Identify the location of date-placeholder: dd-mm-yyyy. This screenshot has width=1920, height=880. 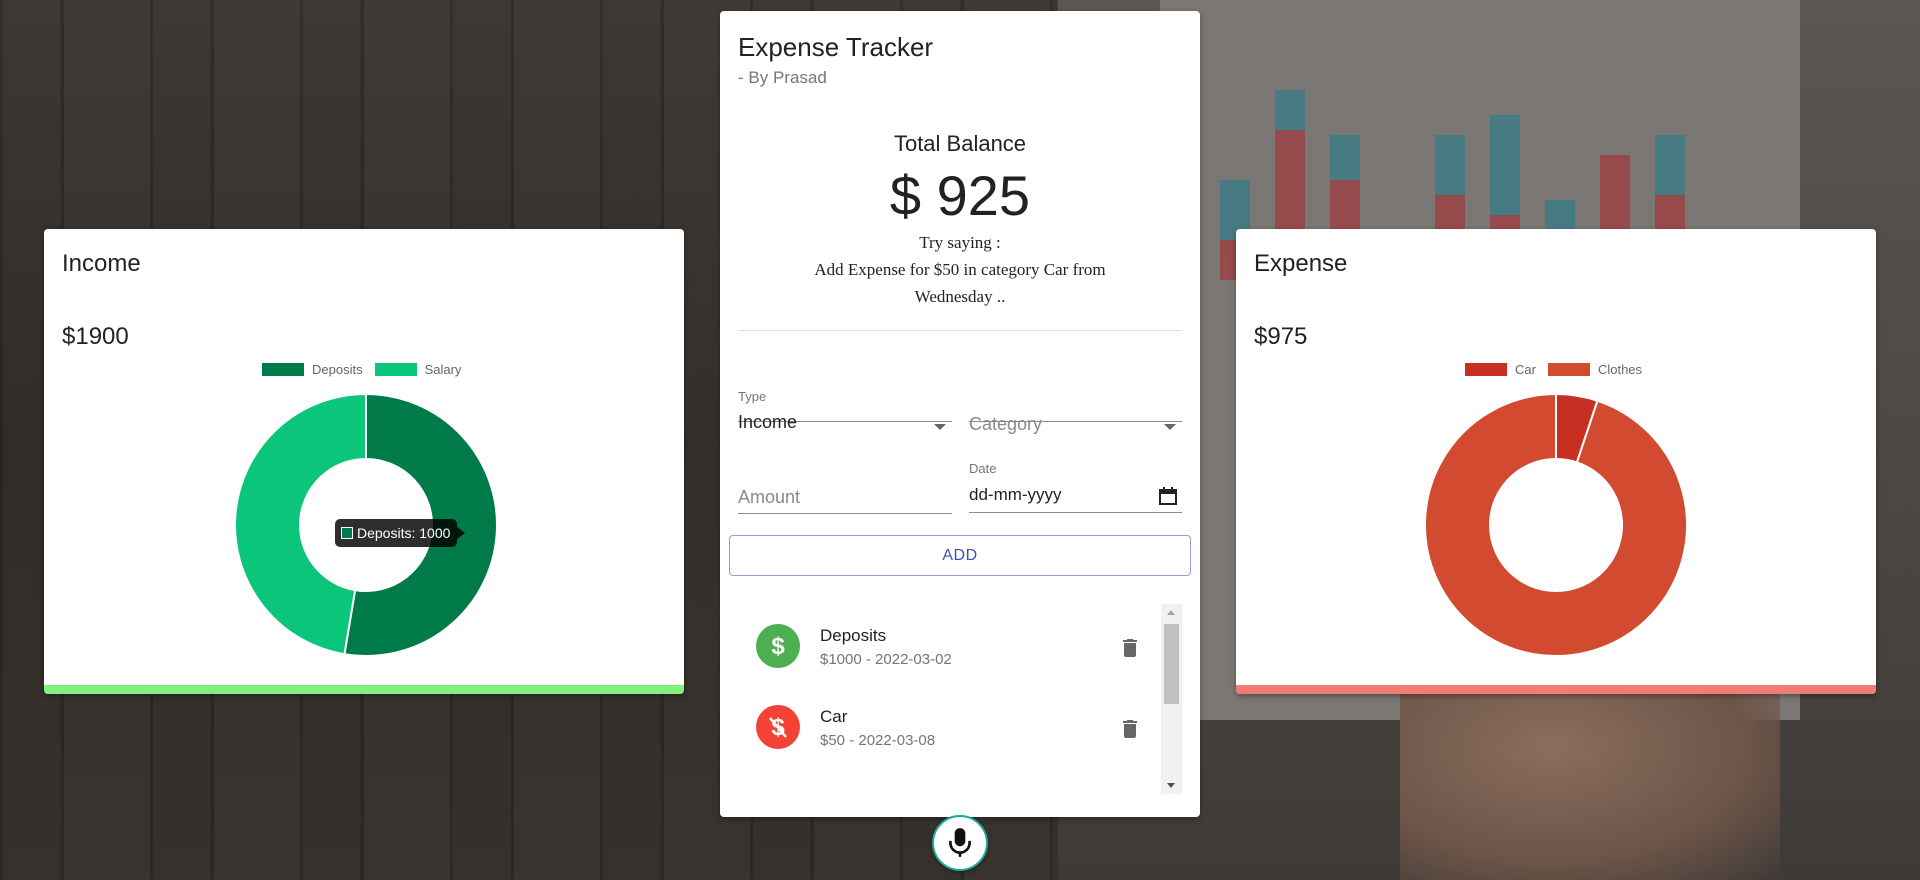
(1015, 494).